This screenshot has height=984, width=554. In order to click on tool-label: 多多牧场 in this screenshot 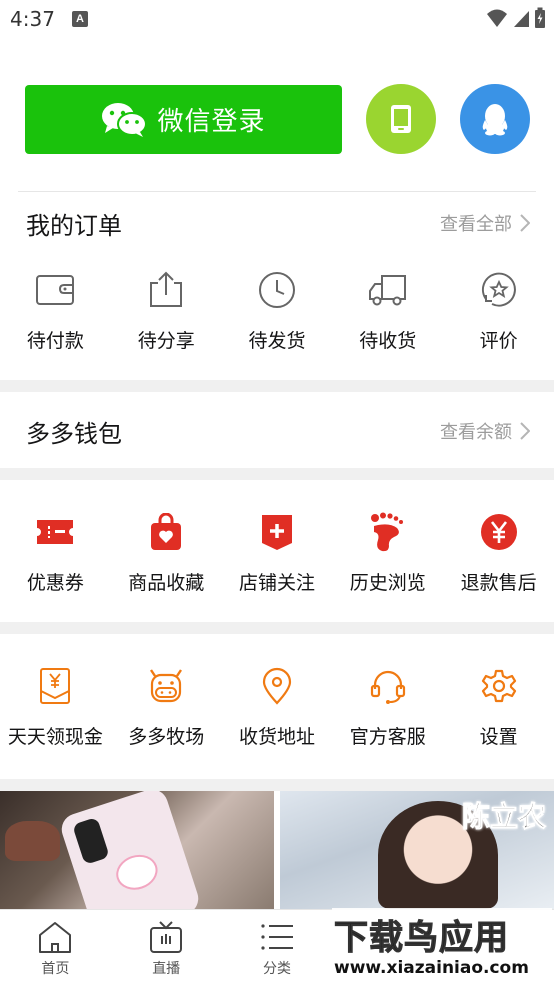, I will do `click(166, 737)`.